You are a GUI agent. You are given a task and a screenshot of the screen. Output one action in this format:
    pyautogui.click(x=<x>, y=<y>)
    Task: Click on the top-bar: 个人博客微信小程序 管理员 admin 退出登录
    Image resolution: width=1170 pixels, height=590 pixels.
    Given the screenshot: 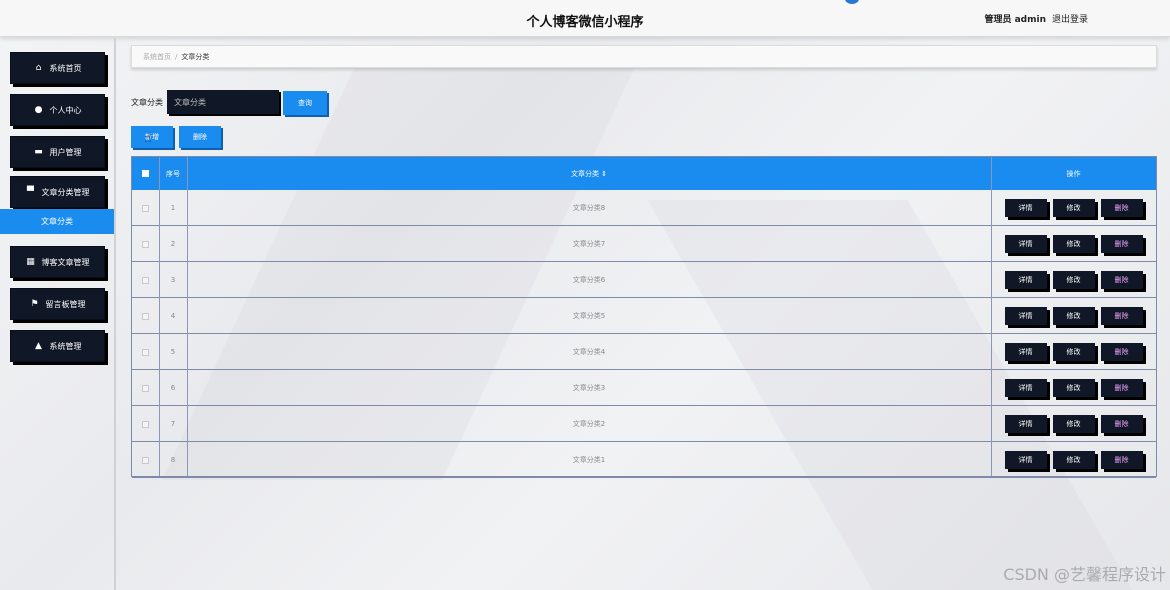 What is the action you would take?
    pyautogui.click(x=585, y=18)
    